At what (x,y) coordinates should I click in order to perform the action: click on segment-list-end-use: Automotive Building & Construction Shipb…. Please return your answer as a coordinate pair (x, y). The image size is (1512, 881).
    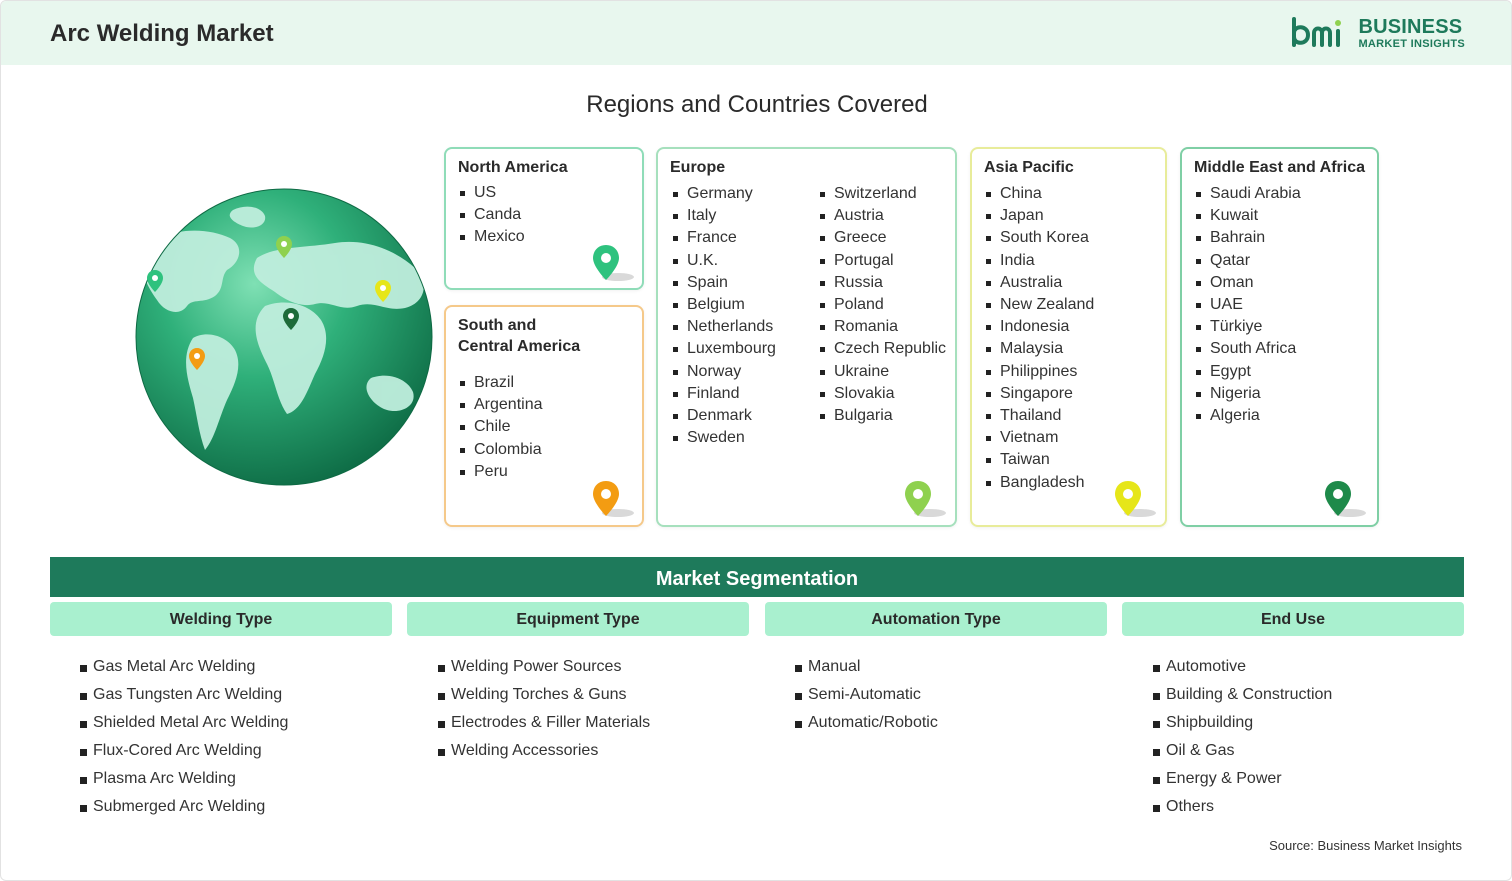
    Looking at the image, I should click on (1242, 737).